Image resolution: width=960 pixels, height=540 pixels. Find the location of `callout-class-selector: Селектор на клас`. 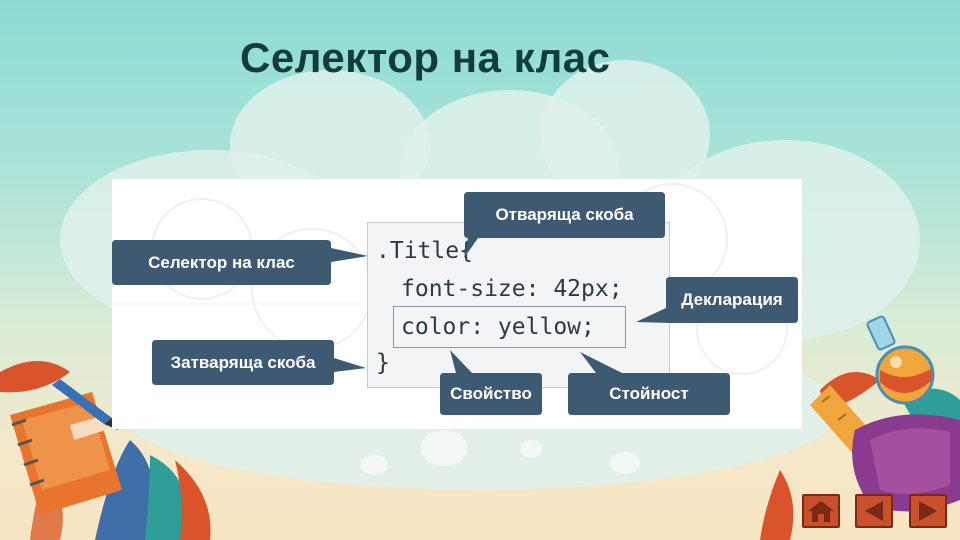

callout-class-selector: Селектор на клас is located at coordinates (221, 262).